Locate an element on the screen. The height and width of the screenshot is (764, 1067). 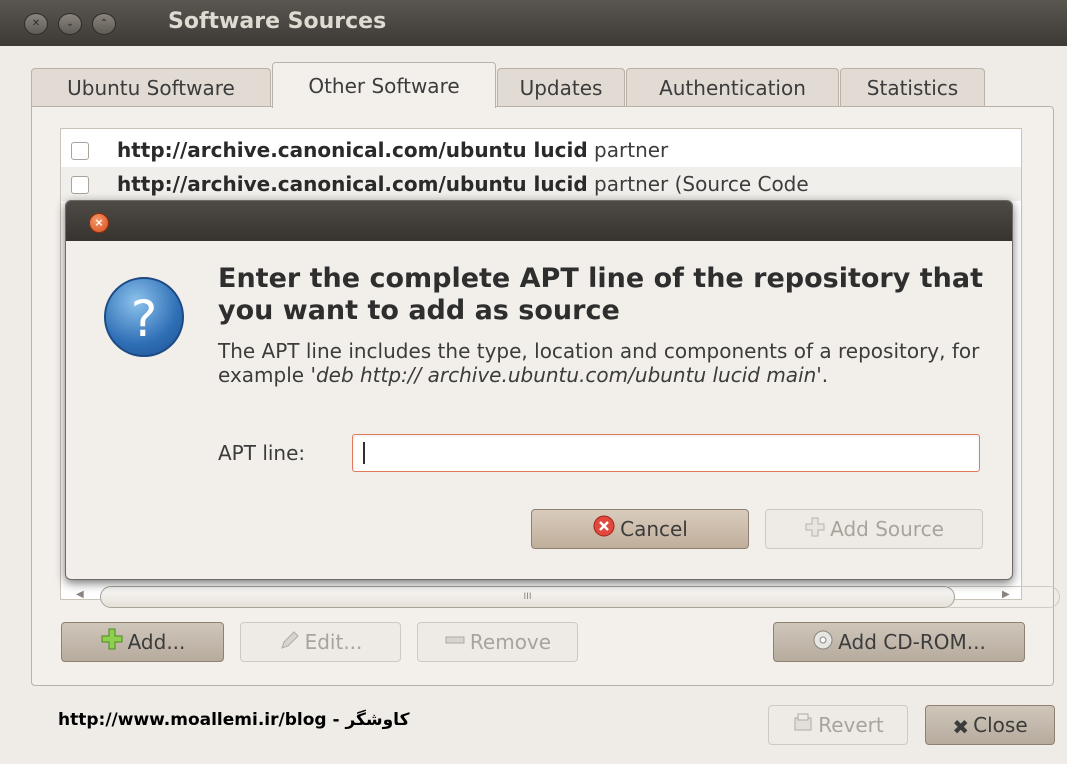
scroll-right-arrow-icon: ▶ is located at coordinates (1006, 594).